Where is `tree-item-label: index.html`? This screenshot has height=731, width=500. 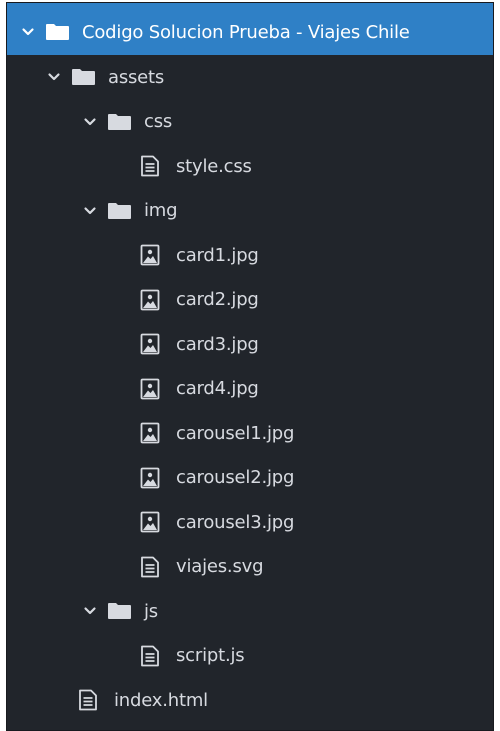
tree-item-label: index.html is located at coordinates (161, 700).